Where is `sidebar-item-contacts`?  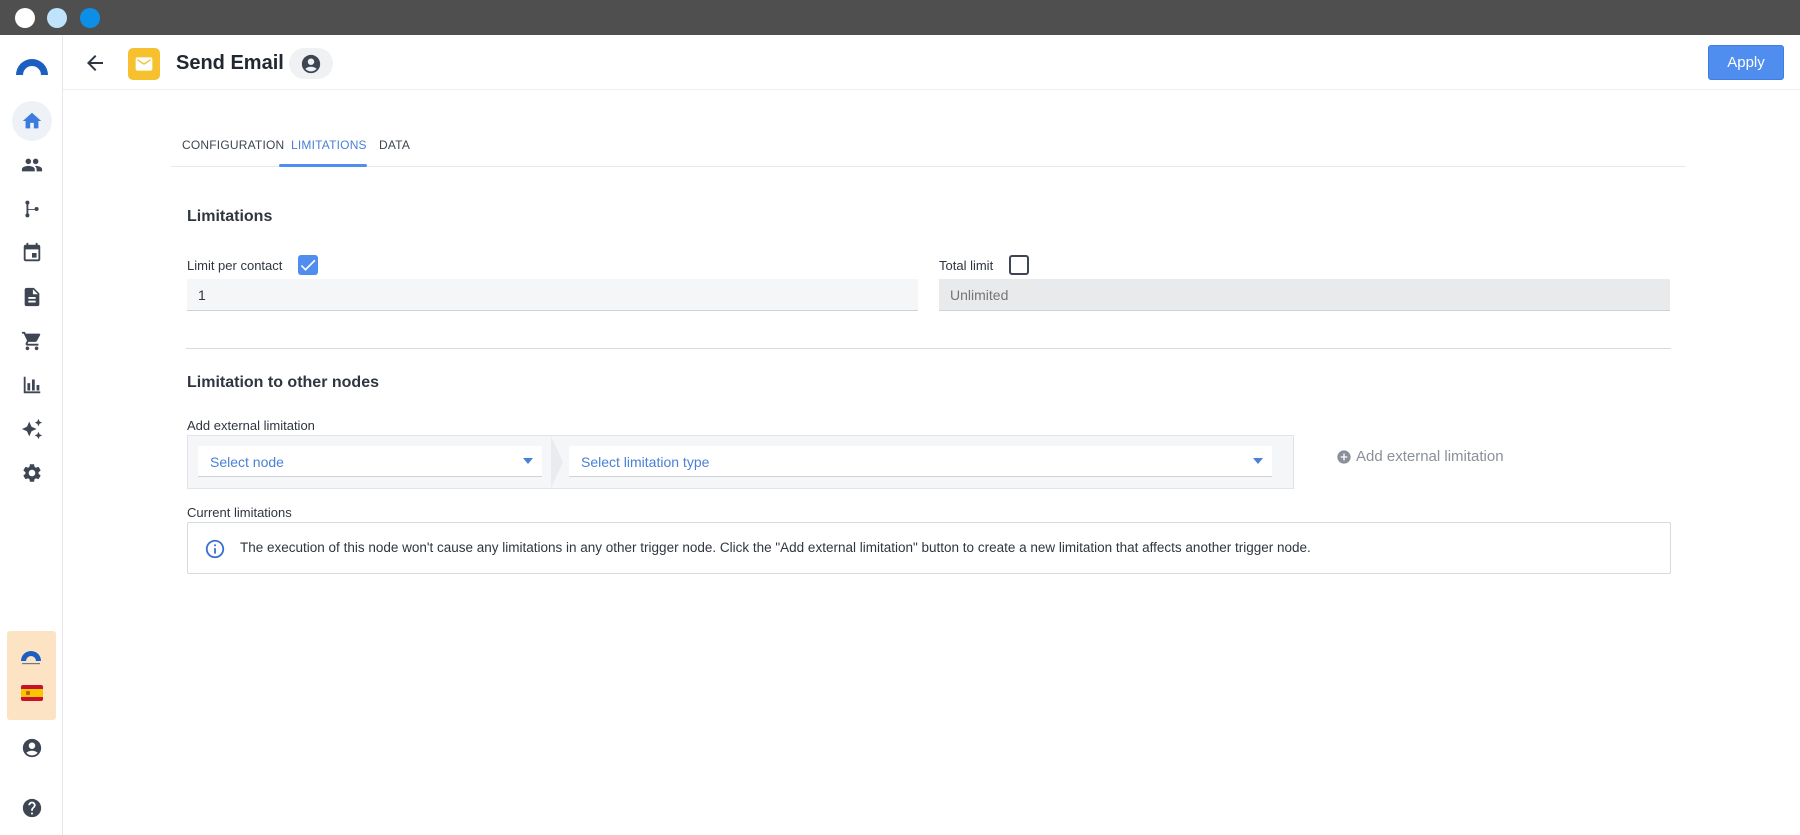
sidebar-item-contacts is located at coordinates (32, 165).